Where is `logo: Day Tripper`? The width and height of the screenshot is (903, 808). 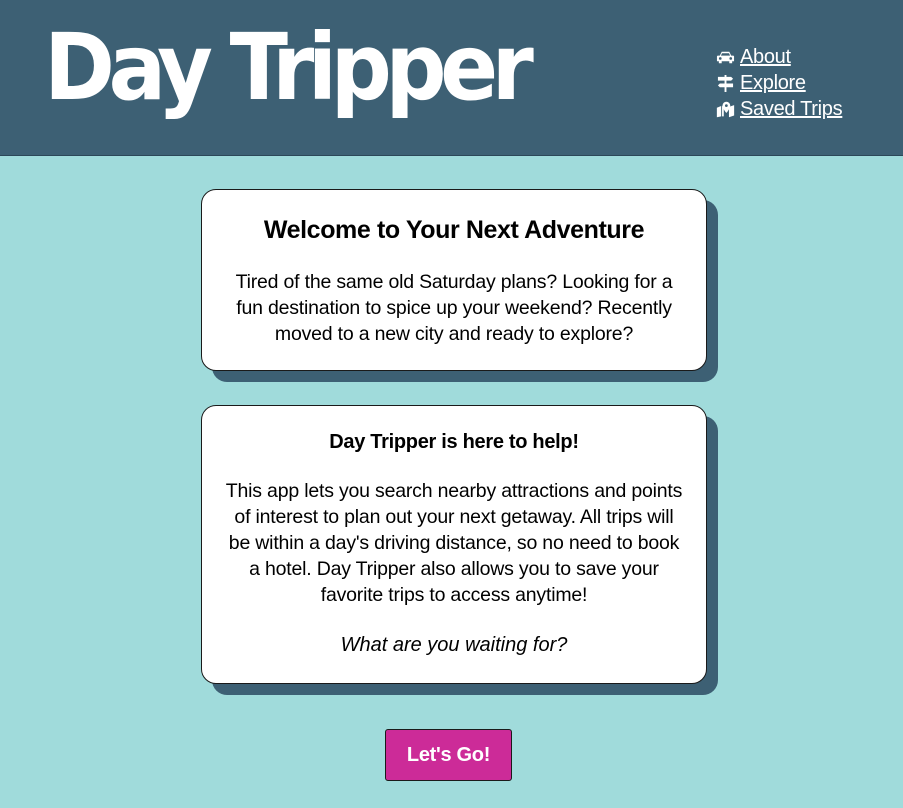
logo: Day Tripper is located at coordinates (289, 68).